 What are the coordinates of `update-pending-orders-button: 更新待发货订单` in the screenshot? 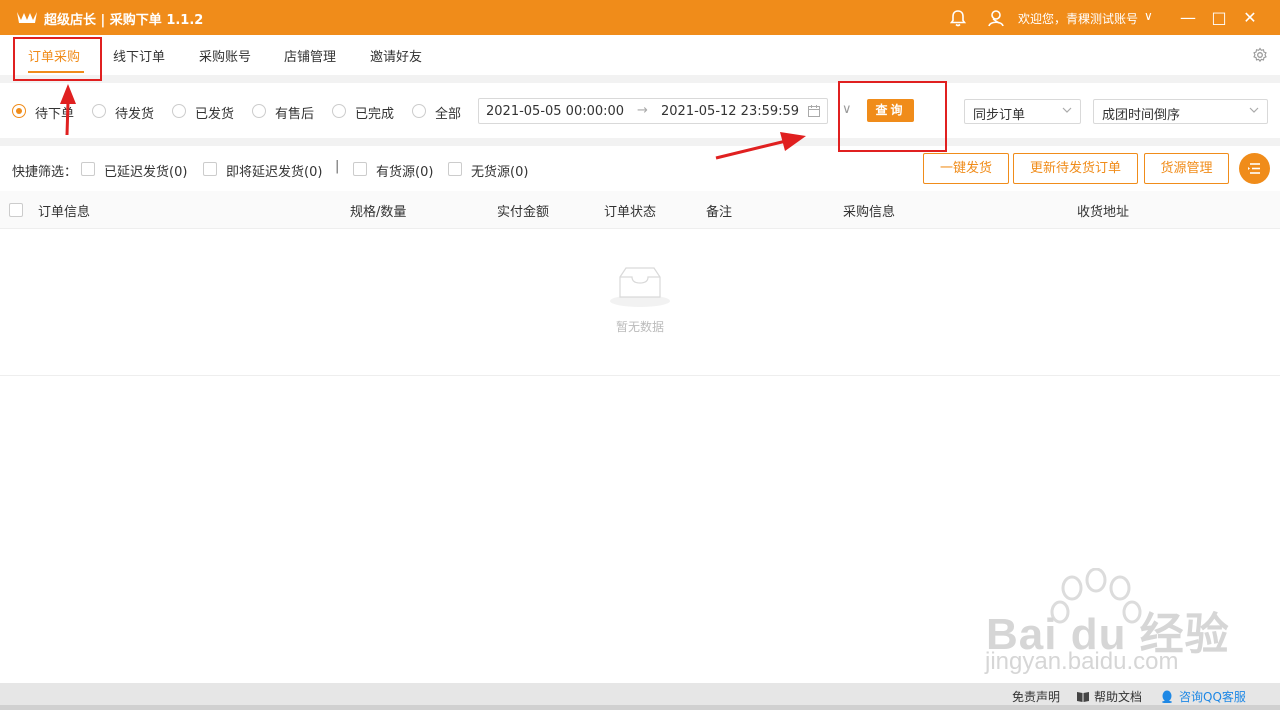 It's located at (1075, 168).